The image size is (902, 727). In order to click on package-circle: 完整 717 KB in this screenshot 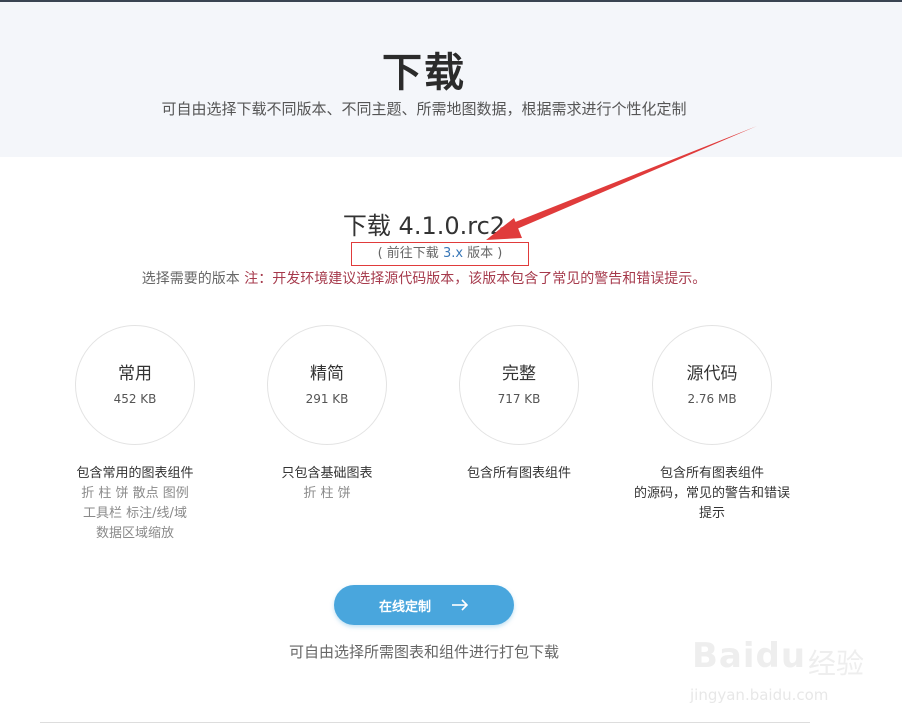, I will do `click(519, 385)`.